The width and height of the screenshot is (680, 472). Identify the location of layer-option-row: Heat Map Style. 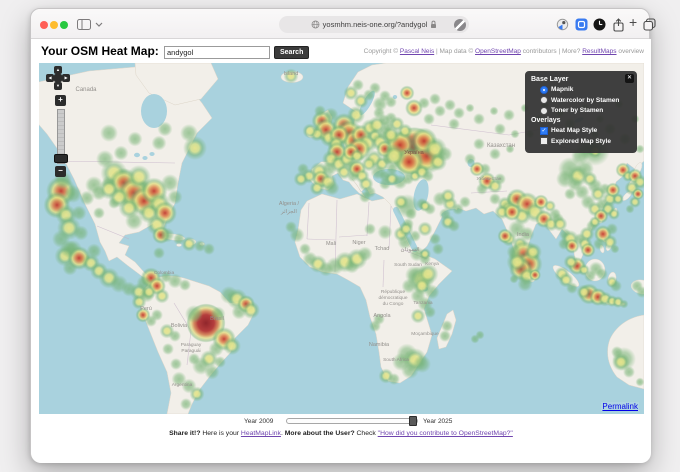
(585, 130).